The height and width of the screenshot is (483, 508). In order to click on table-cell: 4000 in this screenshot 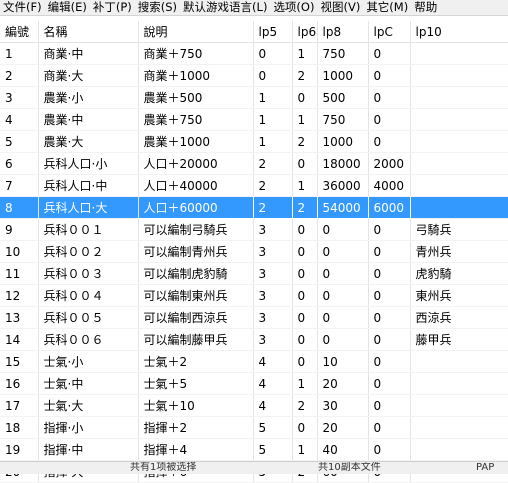, I will do `click(389, 185)`.